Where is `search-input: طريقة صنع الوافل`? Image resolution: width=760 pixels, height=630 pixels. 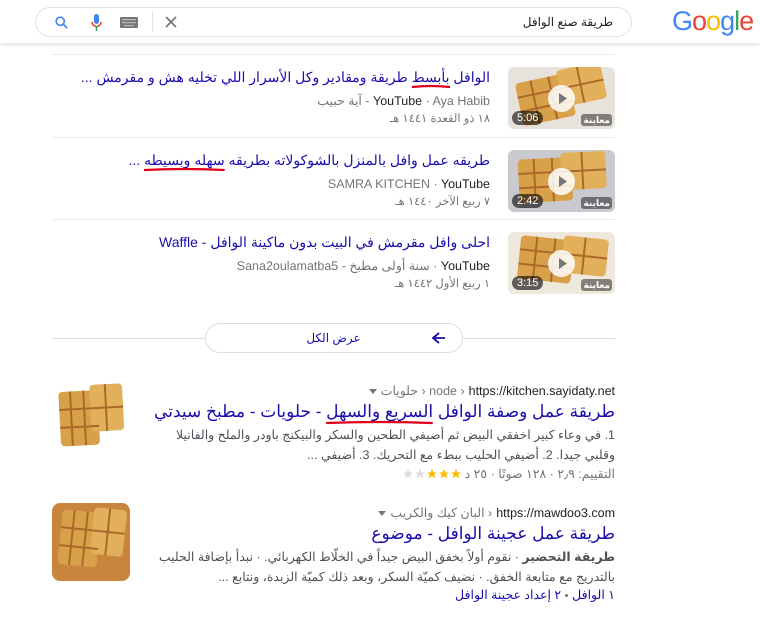 search-input: طريقة صنع الوافل is located at coordinates (399, 22).